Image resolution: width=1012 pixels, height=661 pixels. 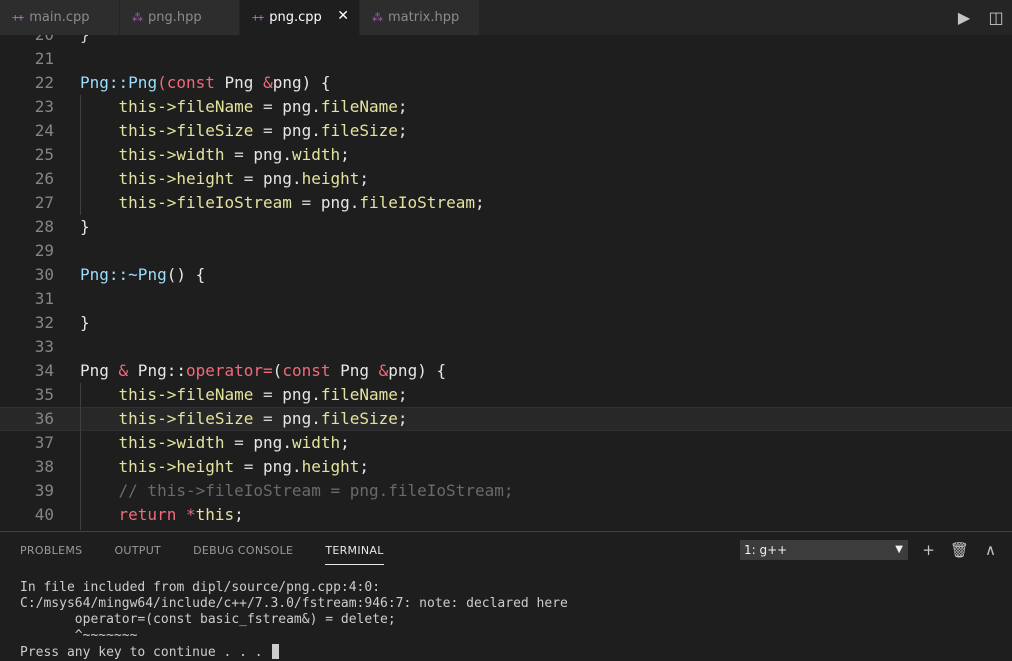 What do you see at coordinates (145, 652) in the screenshot?
I see `terminal-line: Press any key to continue . . .` at bounding box center [145, 652].